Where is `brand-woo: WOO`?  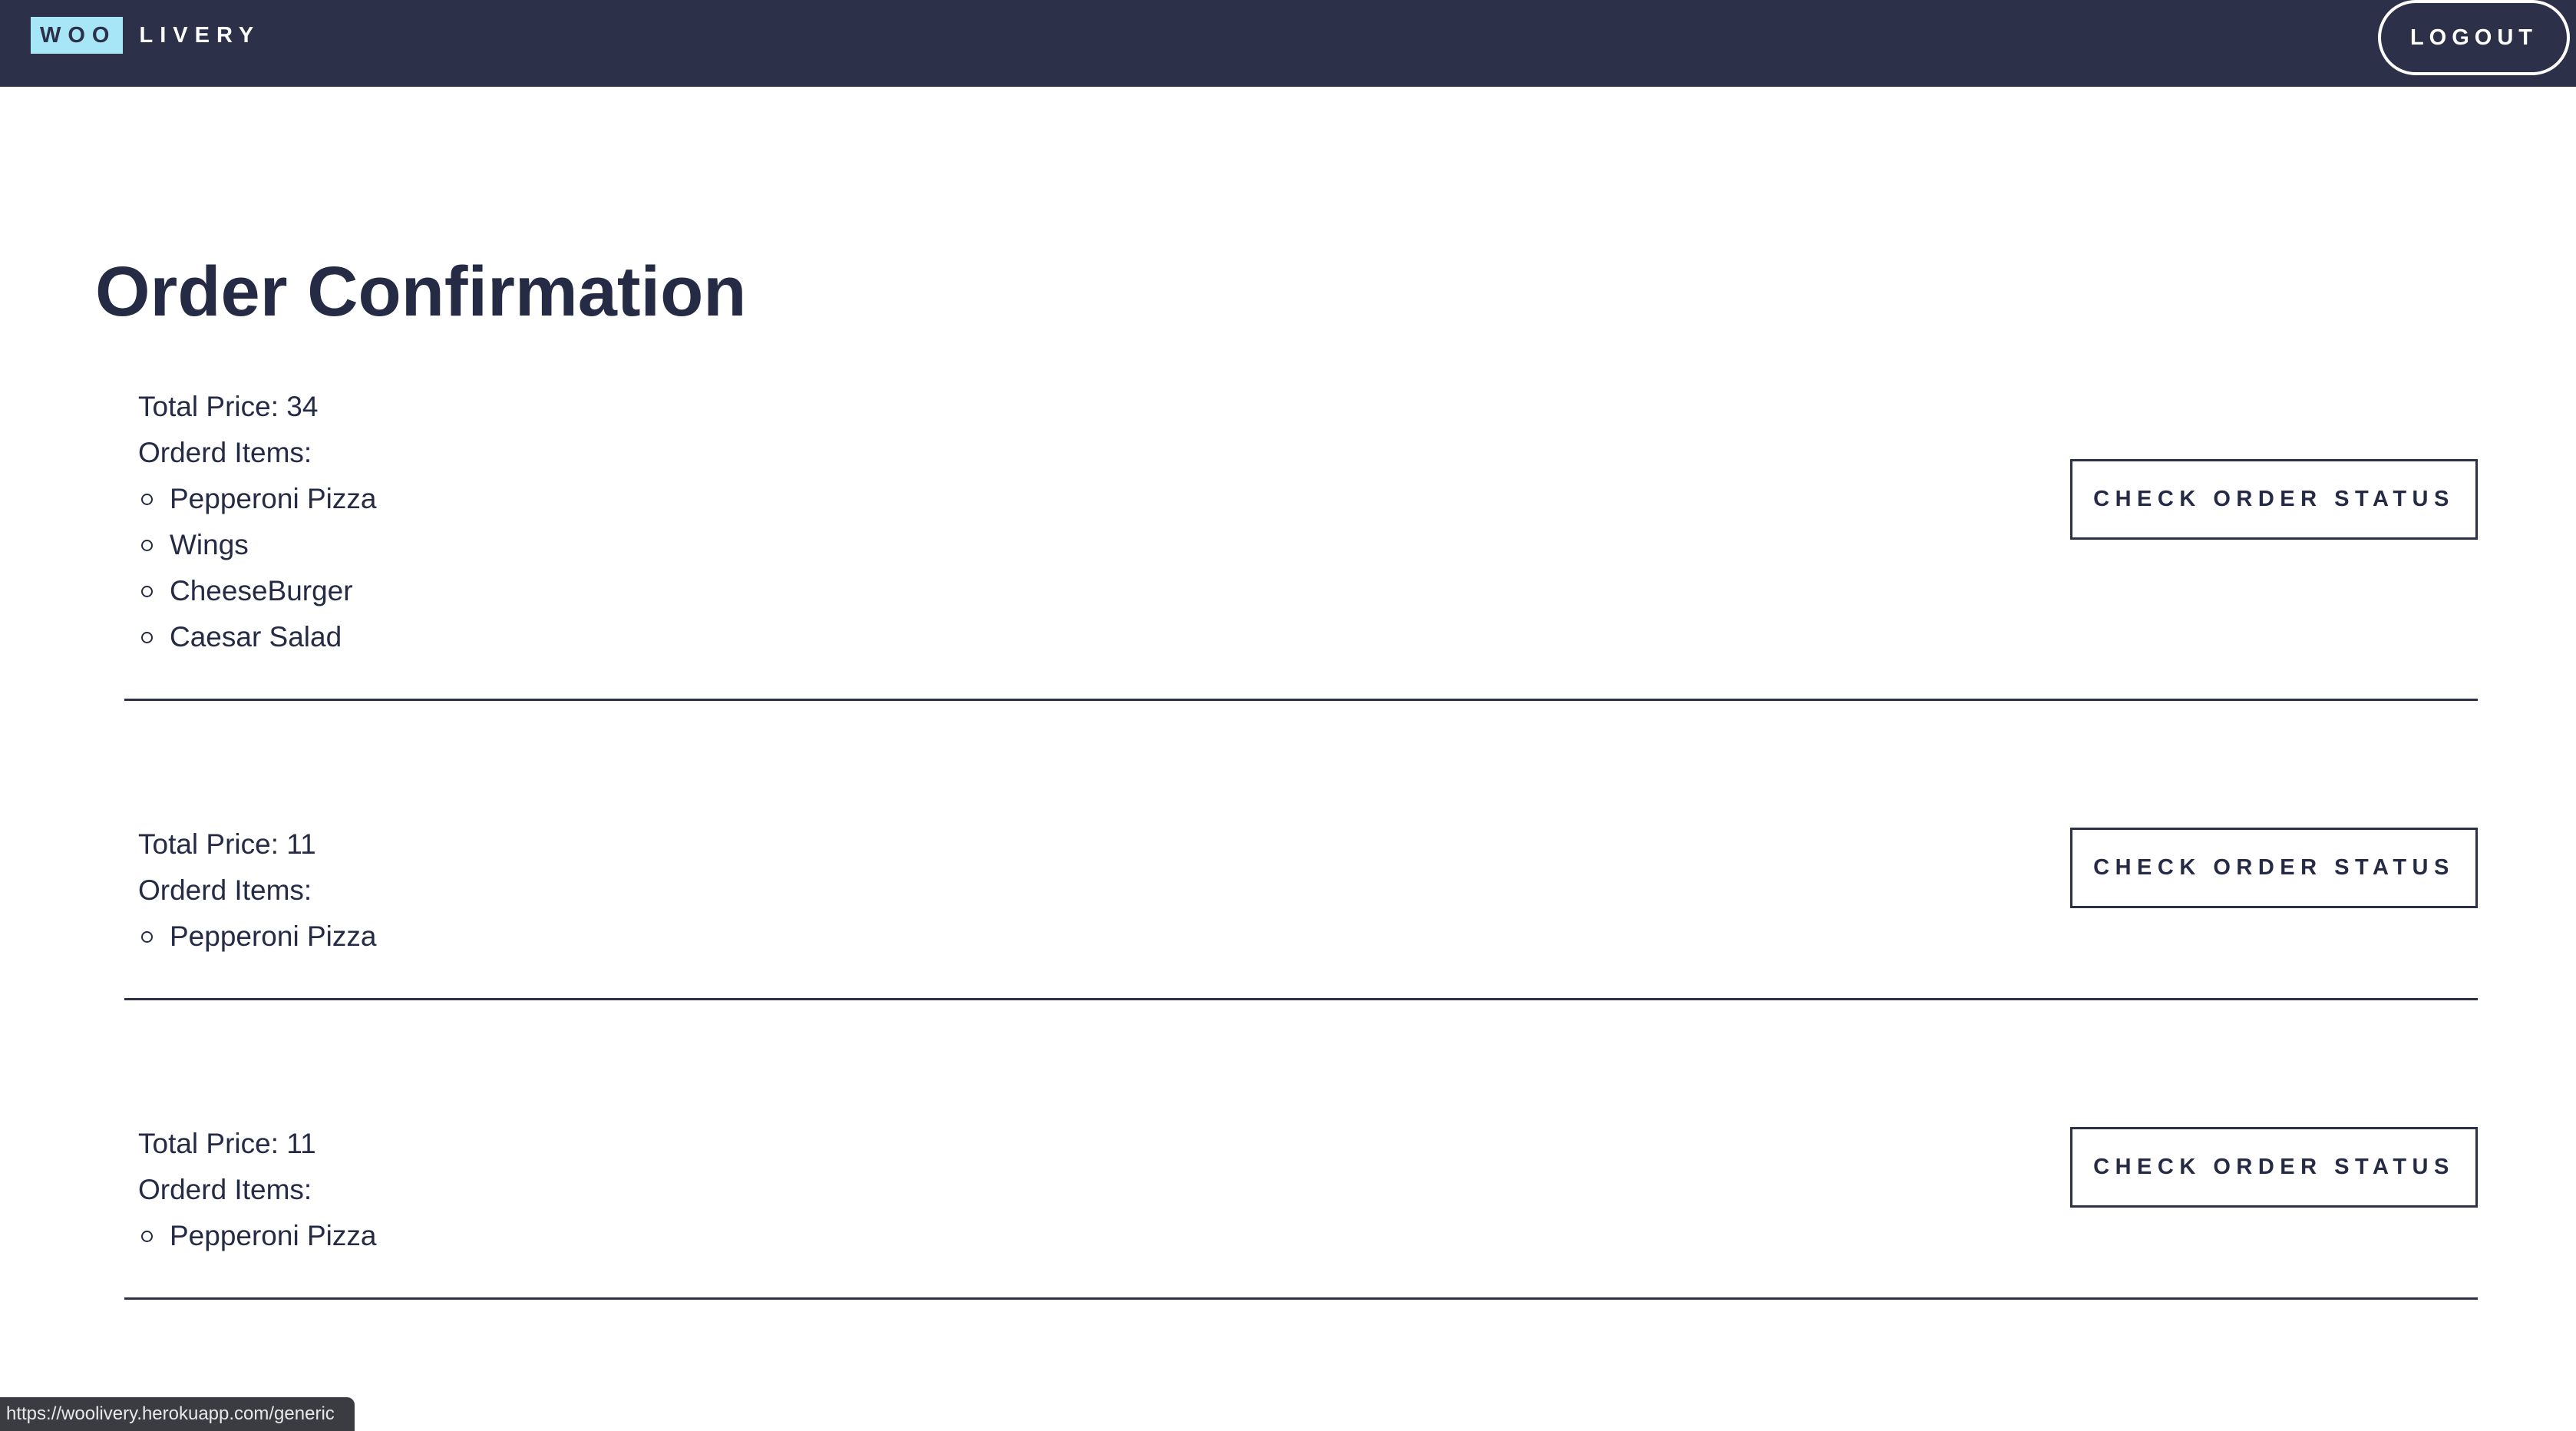
brand-woo: WOO is located at coordinates (77, 35).